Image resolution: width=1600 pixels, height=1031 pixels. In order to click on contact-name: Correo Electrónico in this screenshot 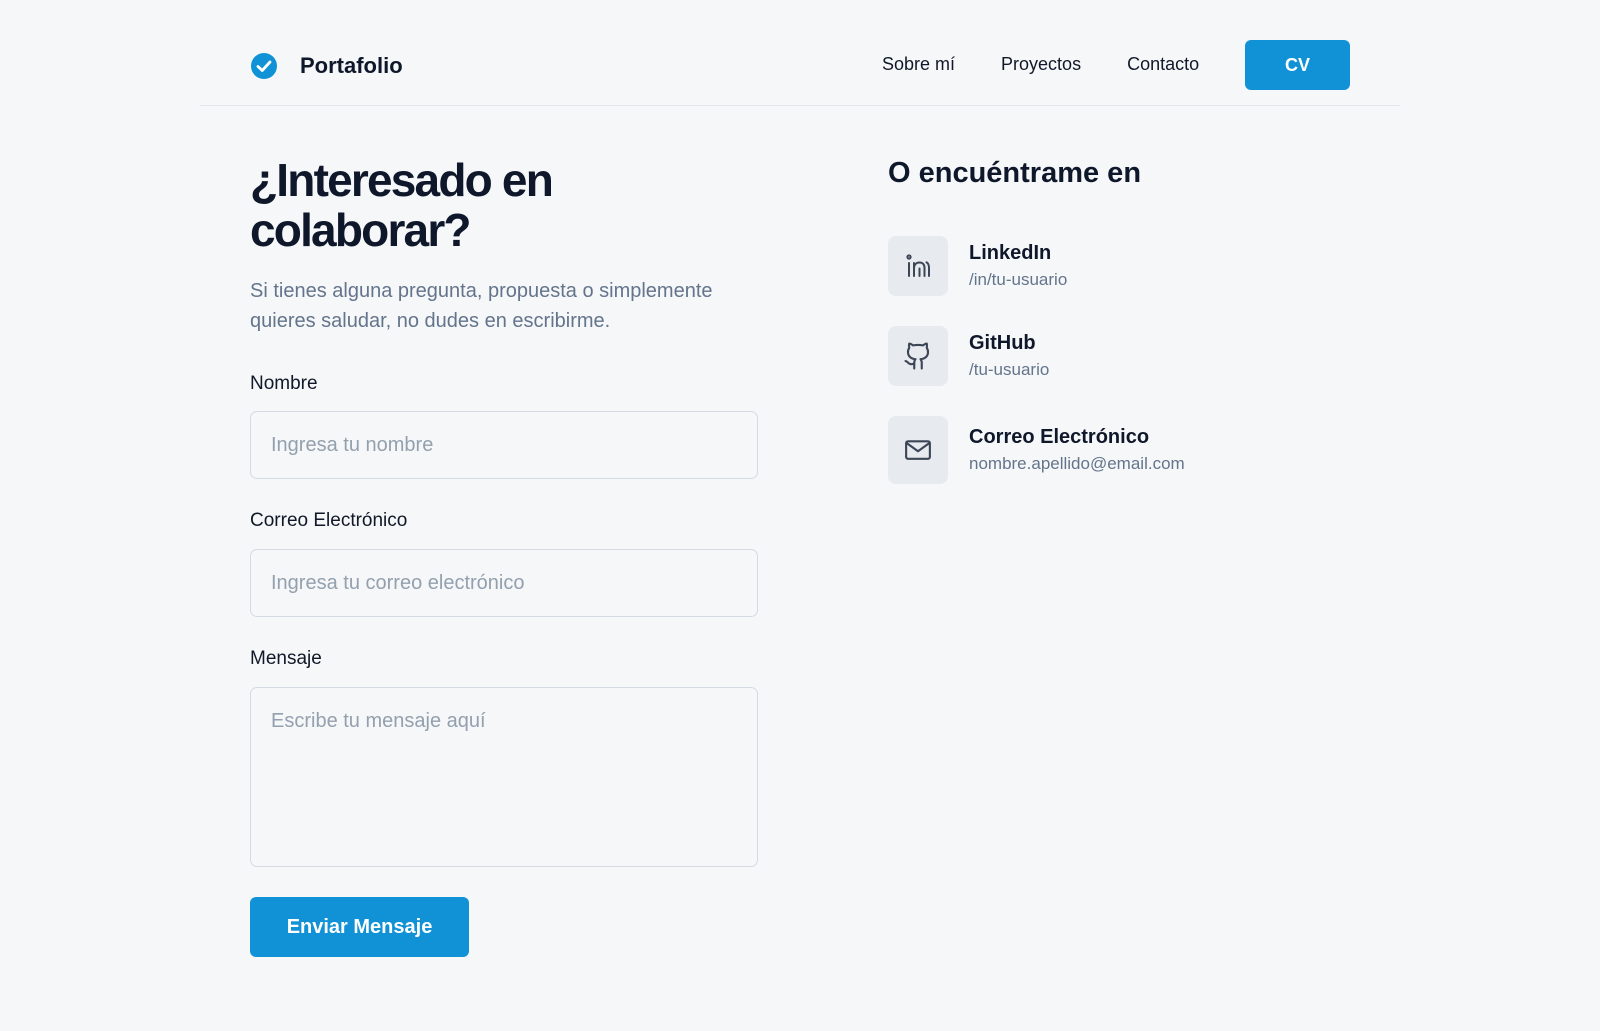, I will do `click(1059, 437)`.